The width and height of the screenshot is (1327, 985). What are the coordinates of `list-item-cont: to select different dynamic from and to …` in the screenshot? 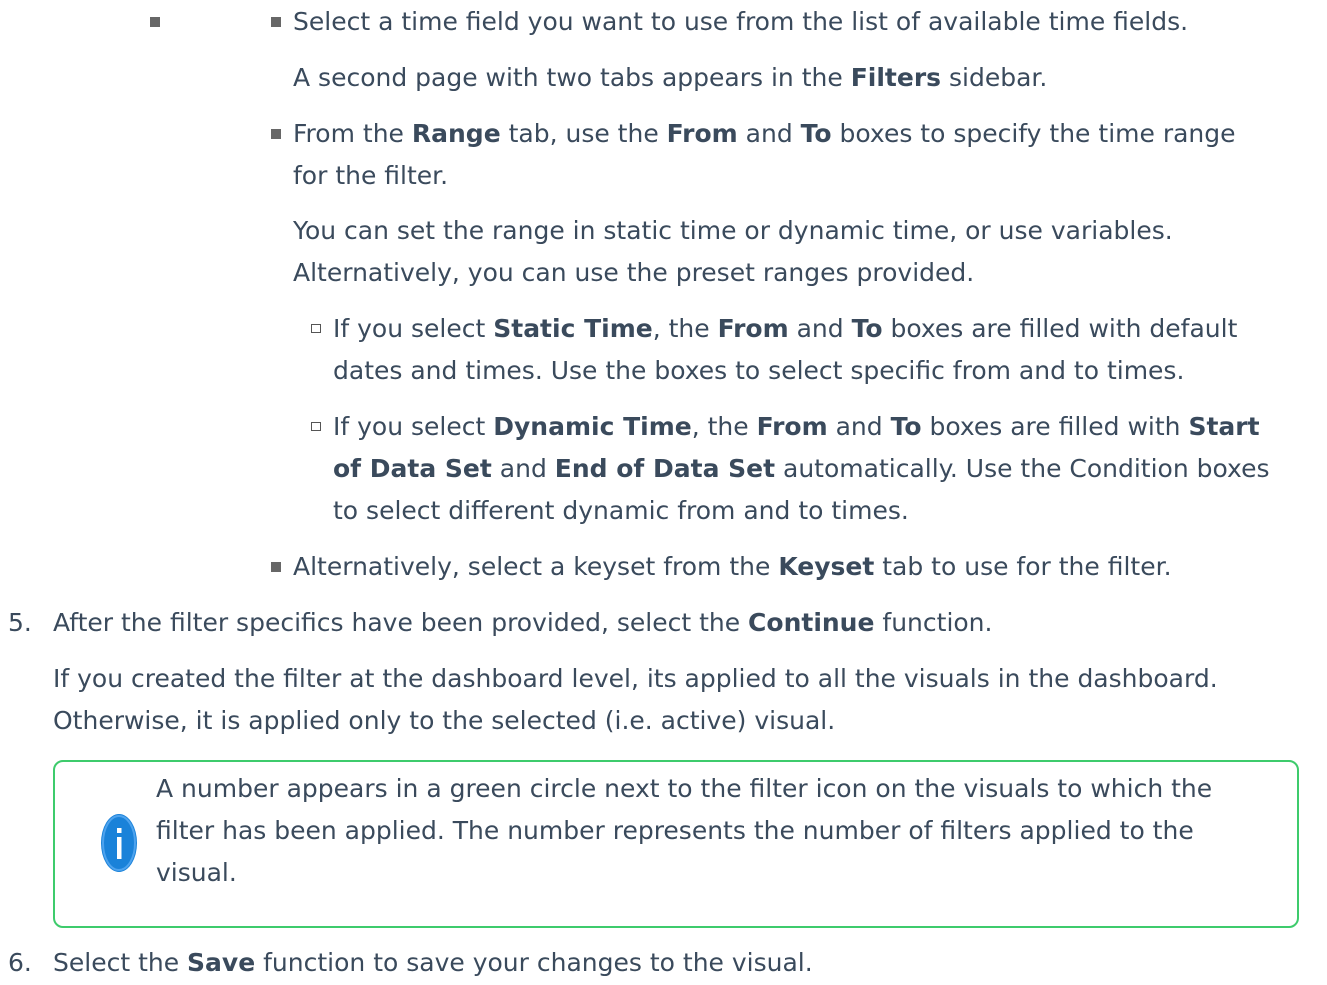 It's located at (621, 510).